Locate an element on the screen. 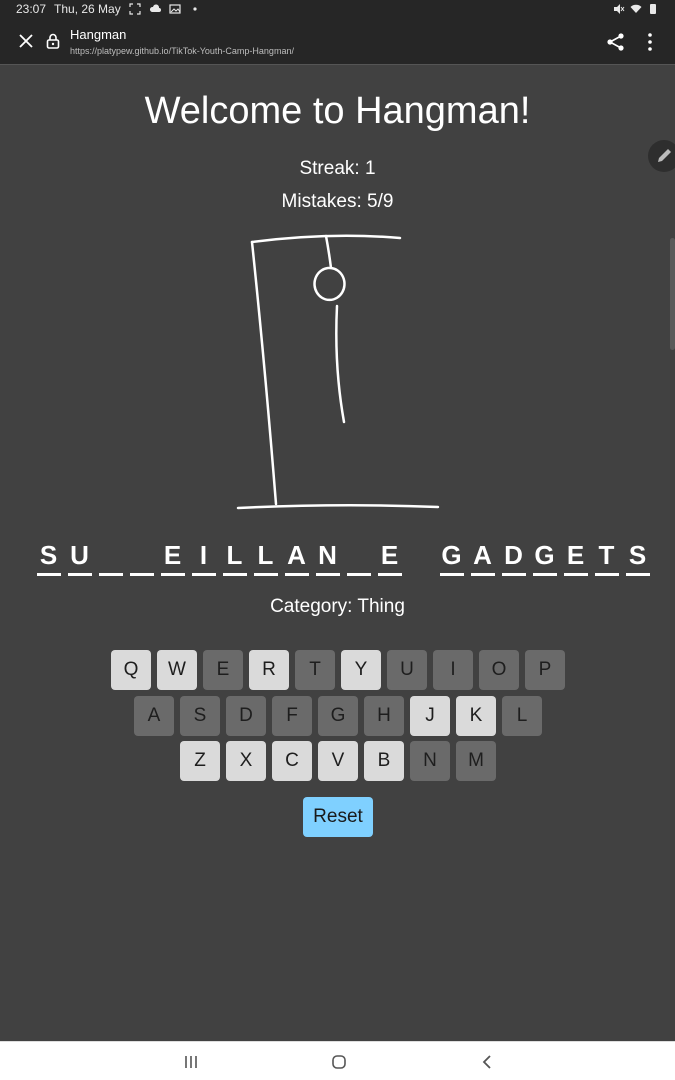 The width and height of the screenshot is (675, 1080). key-y: Y is located at coordinates (361, 670).